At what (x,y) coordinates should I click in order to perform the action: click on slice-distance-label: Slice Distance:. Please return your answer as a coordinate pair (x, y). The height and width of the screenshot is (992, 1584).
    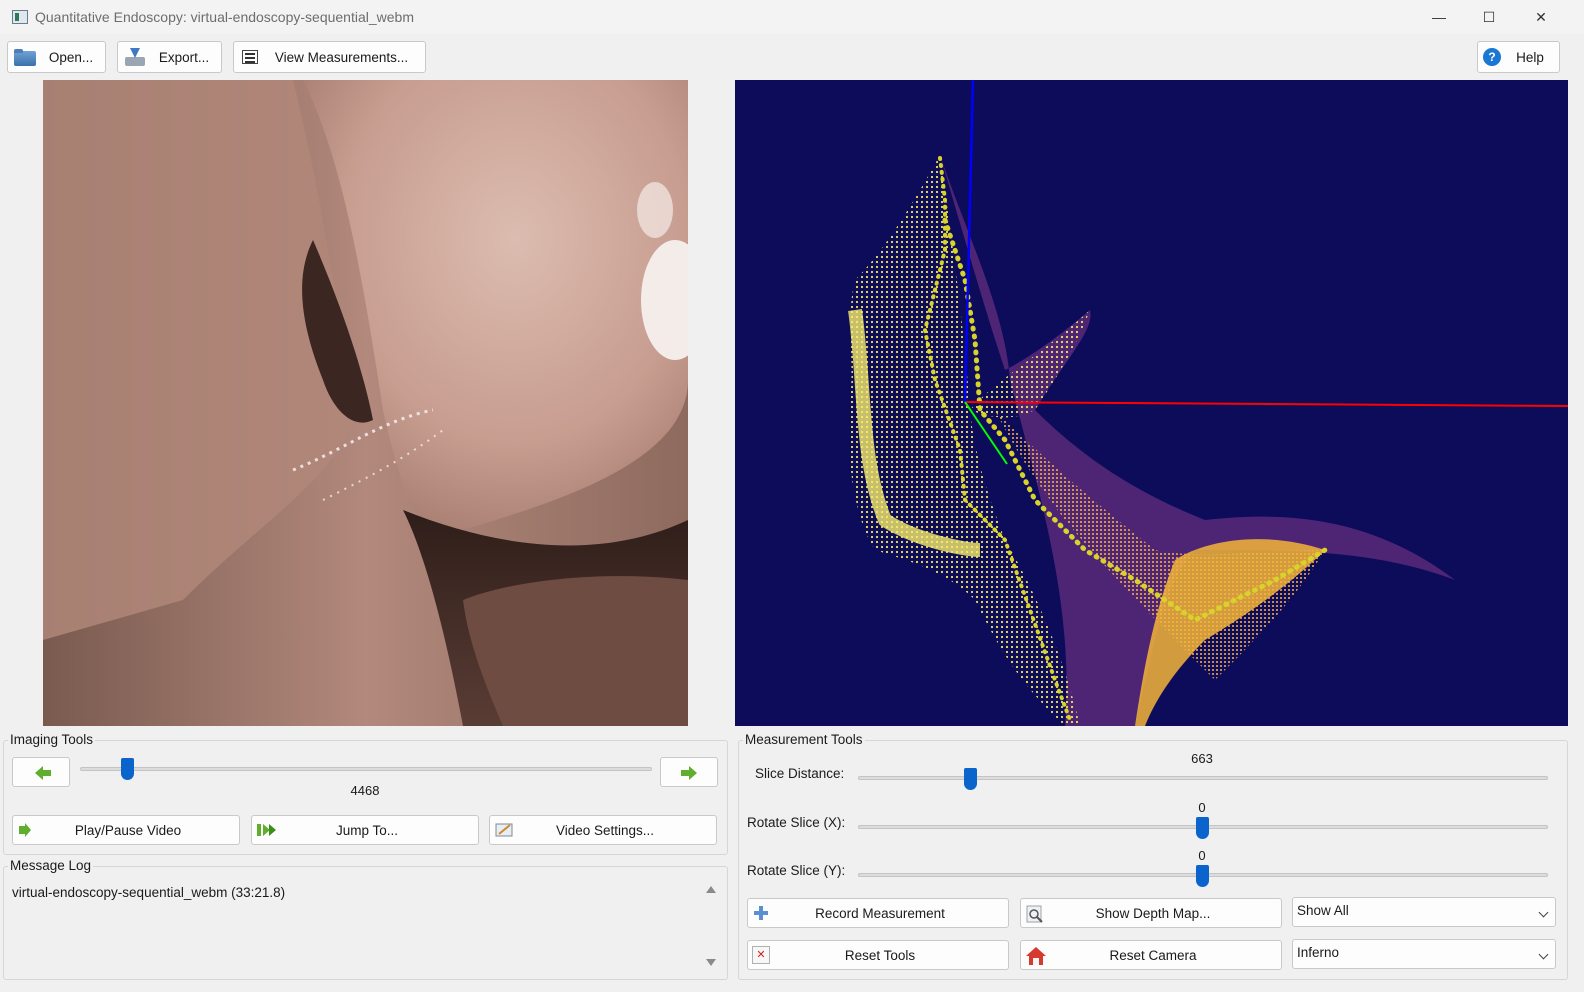
    Looking at the image, I should click on (800, 773).